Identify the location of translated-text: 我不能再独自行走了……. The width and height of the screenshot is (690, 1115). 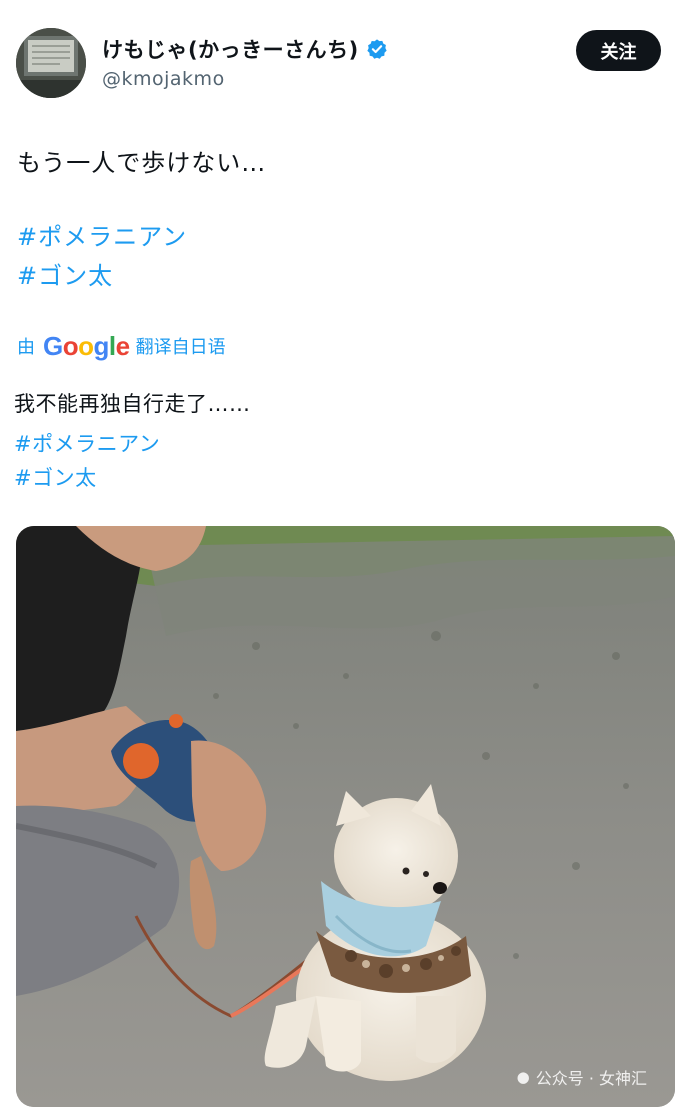
(132, 404).